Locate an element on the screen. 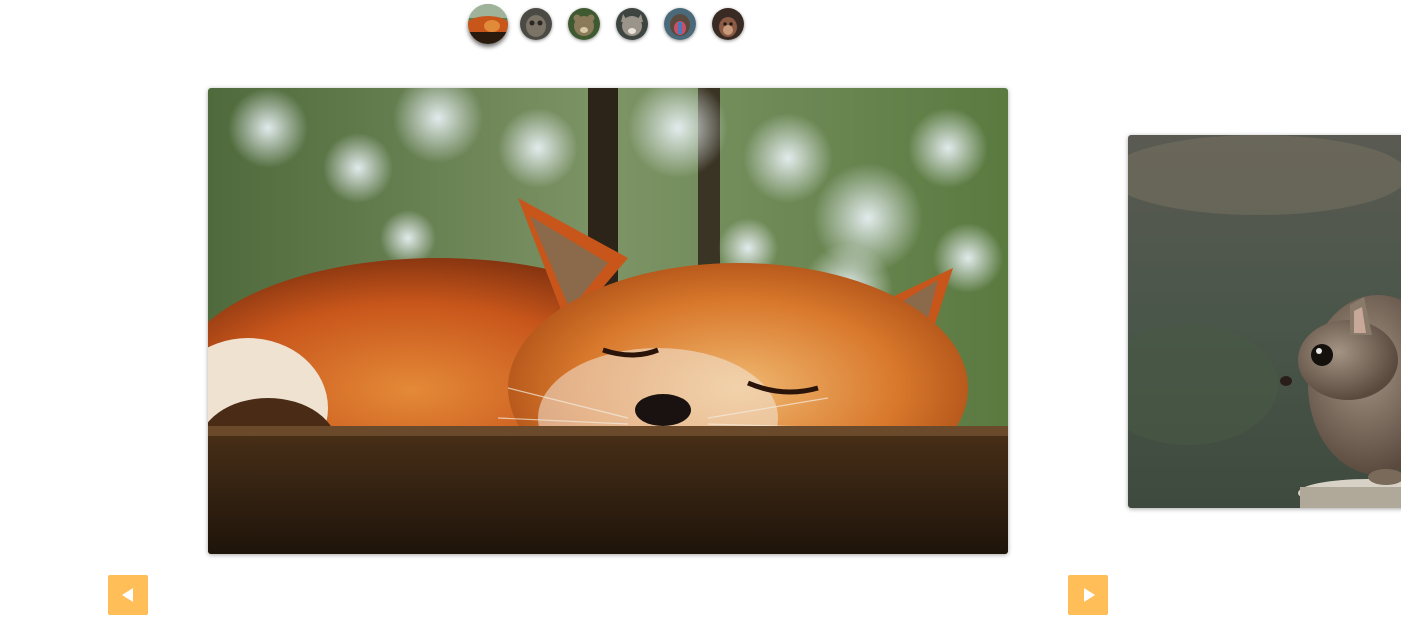  thumbnail-strip is located at coordinates (618, 24).